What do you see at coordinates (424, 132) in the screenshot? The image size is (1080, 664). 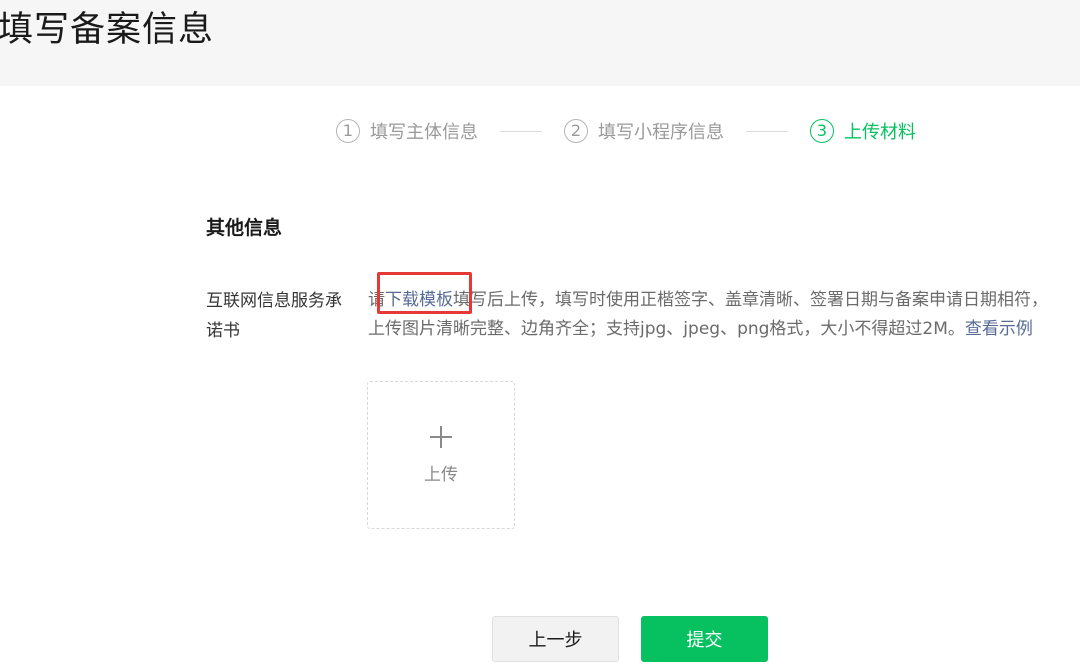 I see `step-1-label: 填写主体信息` at bounding box center [424, 132].